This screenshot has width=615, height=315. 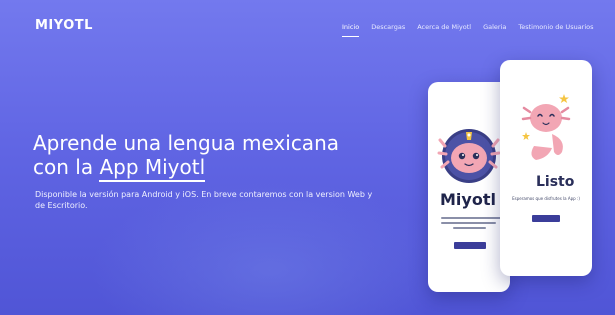 What do you see at coordinates (152, 168) in the screenshot?
I see `headline-highlight: App Miyotl` at bounding box center [152, 168].